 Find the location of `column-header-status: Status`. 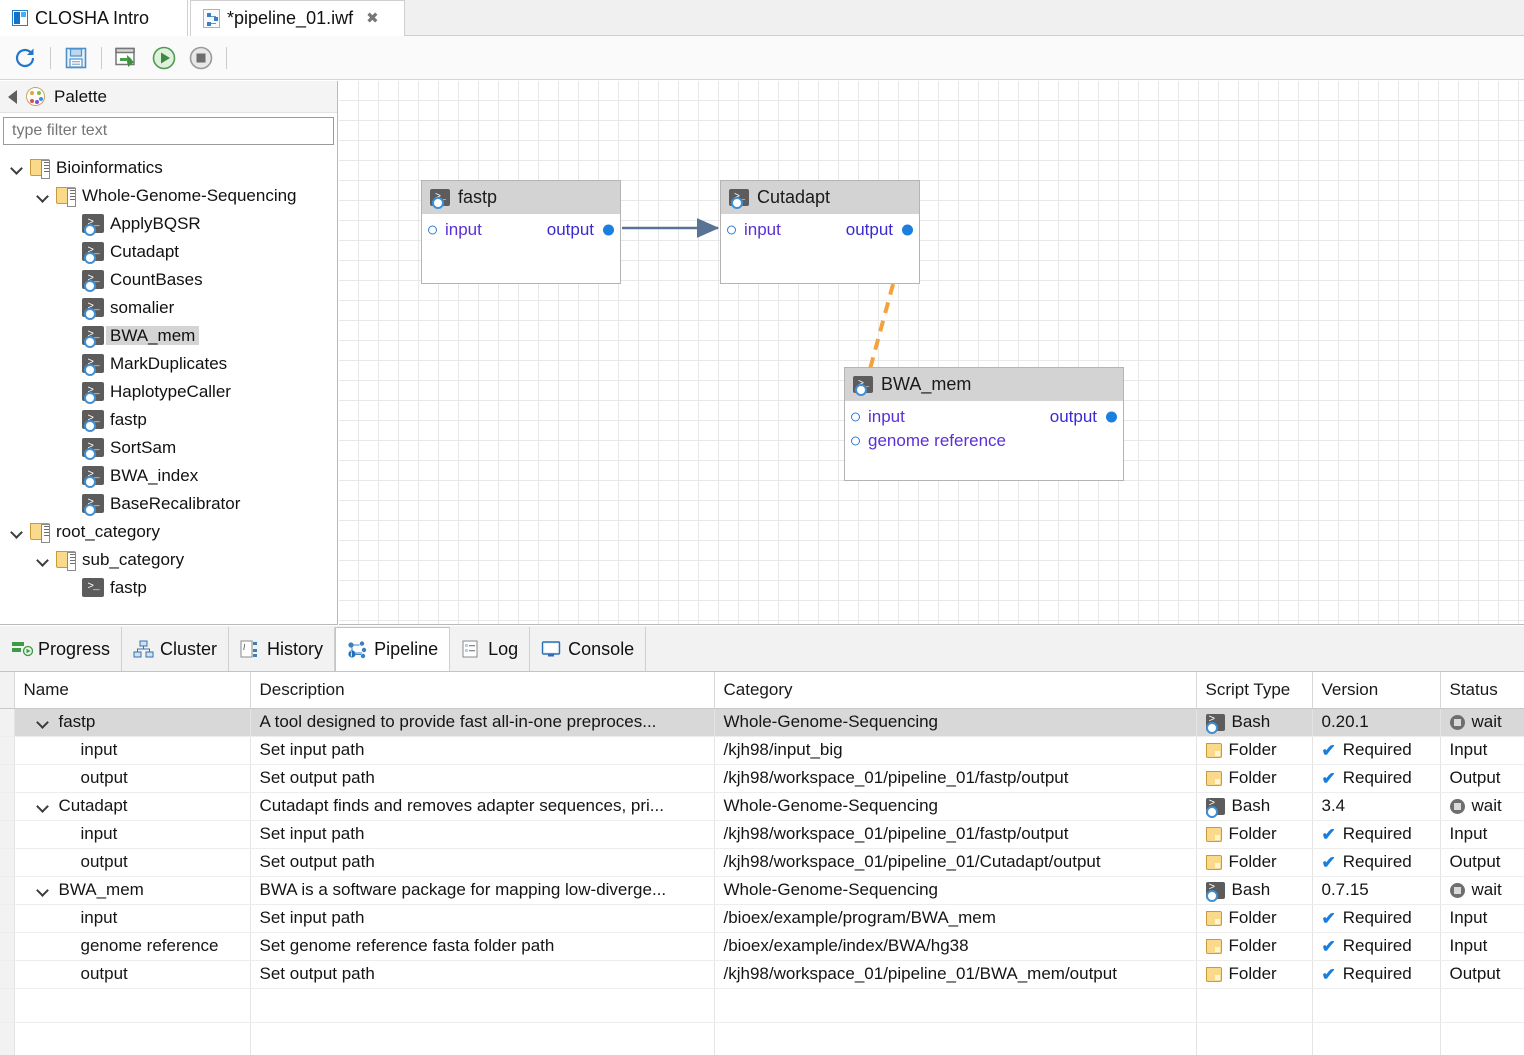

column-header-status: Status is located at coordinates (1482, 690).